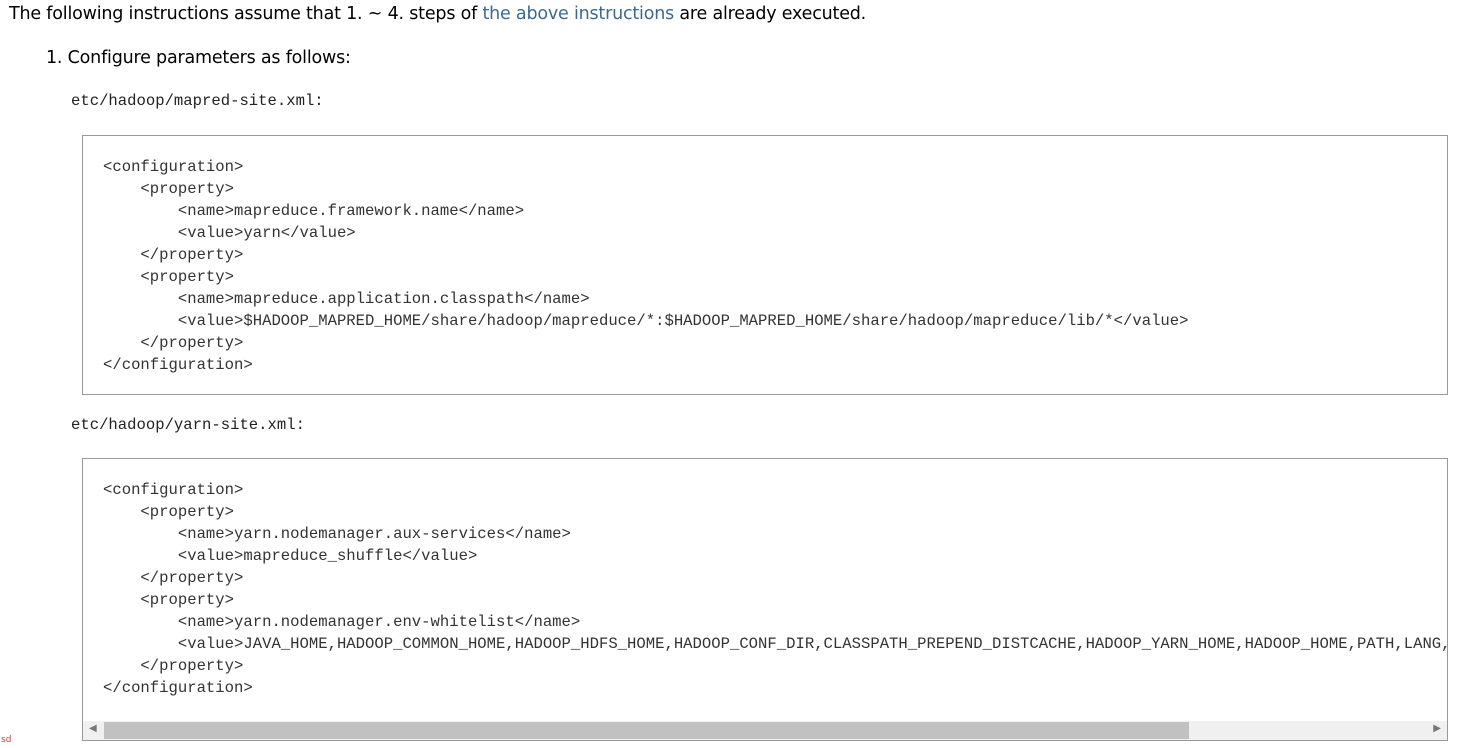 The image size is (1458, 748). What do you see at coordinates (770, 14) in the screenshot?
I see `intro-text-end: are already executed.` at bounding box center [770, 14].